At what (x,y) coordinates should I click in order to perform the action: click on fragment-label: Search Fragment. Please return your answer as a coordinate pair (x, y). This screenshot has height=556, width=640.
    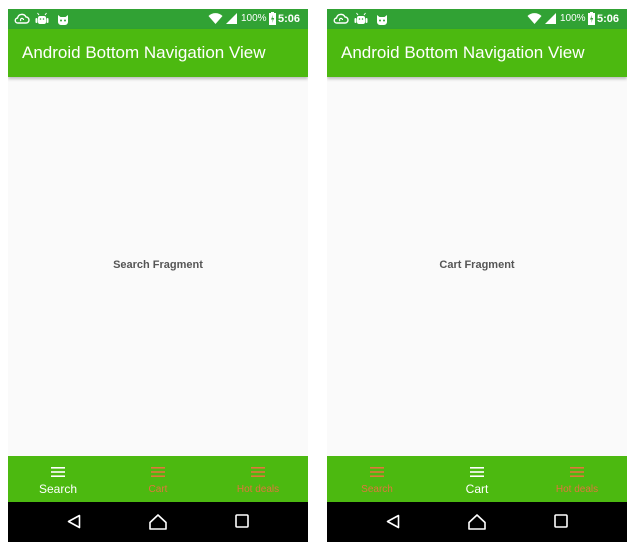
    Looking at the image, I should click on (158, 265).